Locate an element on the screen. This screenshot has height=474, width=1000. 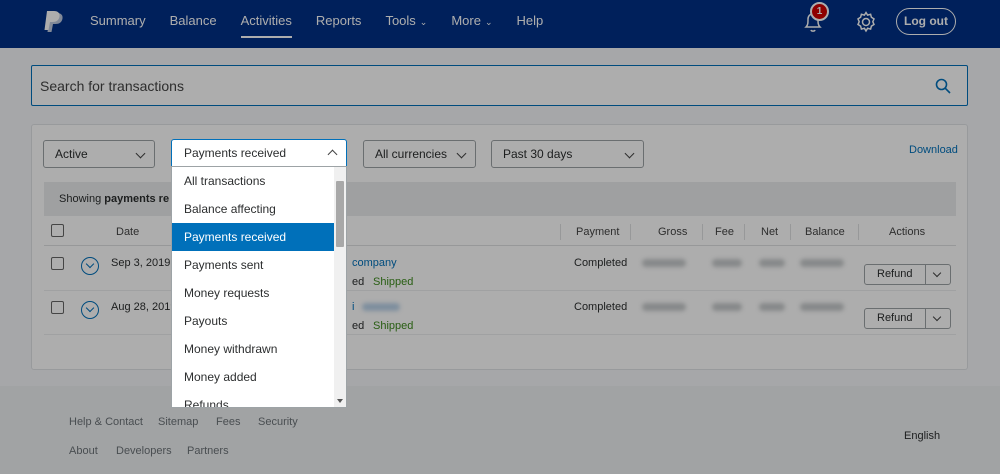
scrollbar-thumb is located at coordinates (340, 214).